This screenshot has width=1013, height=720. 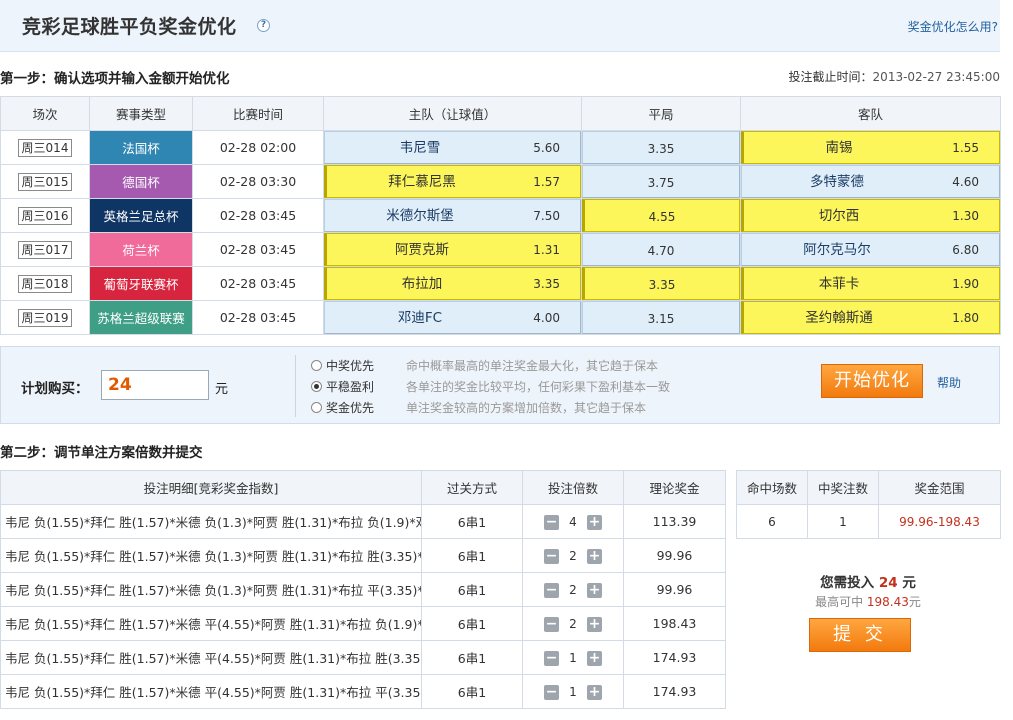 I want to click on draw-cell: 3.75, so click(x=661, y=181).